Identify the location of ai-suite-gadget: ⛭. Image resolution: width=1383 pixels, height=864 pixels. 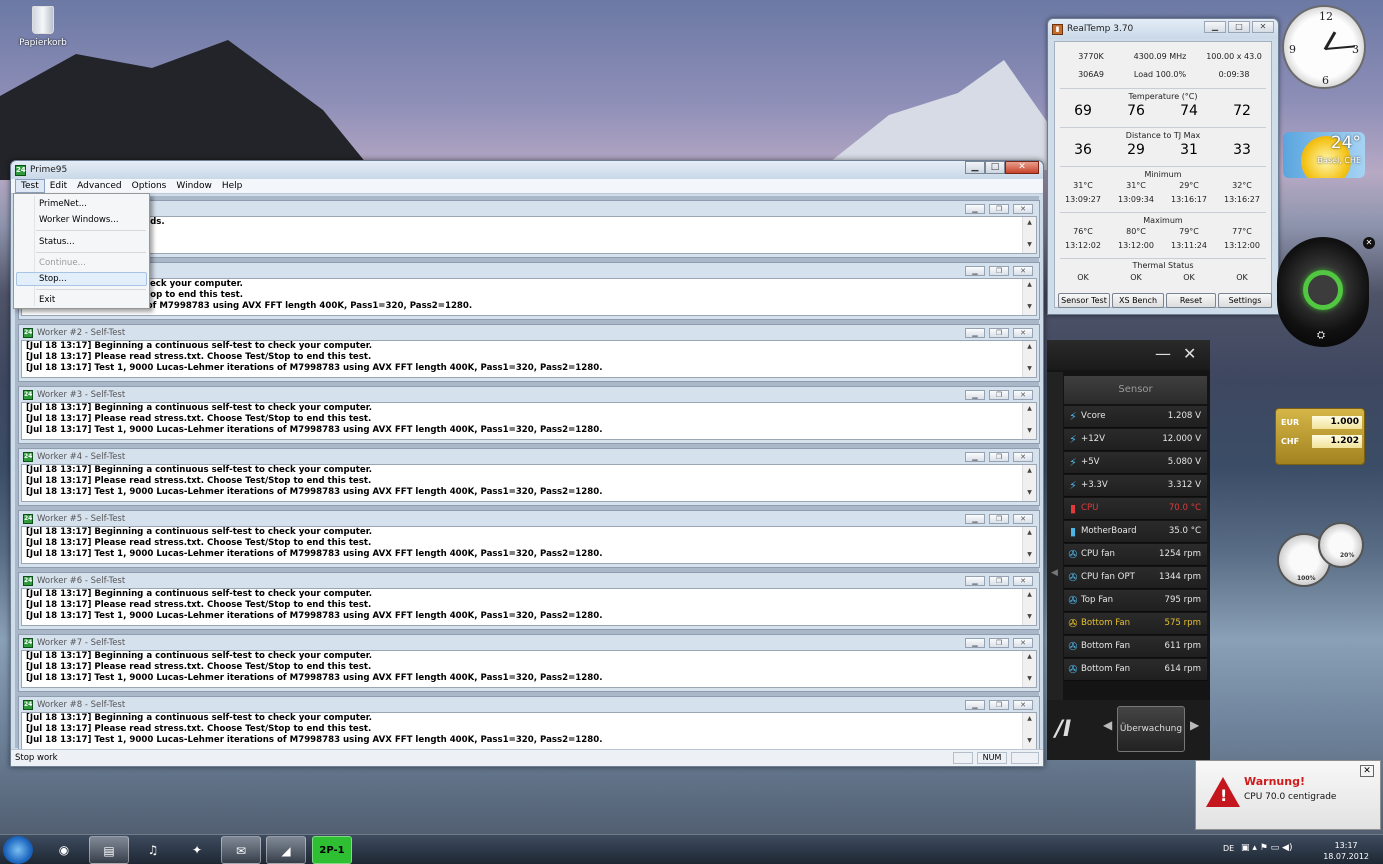
(1323, 292).